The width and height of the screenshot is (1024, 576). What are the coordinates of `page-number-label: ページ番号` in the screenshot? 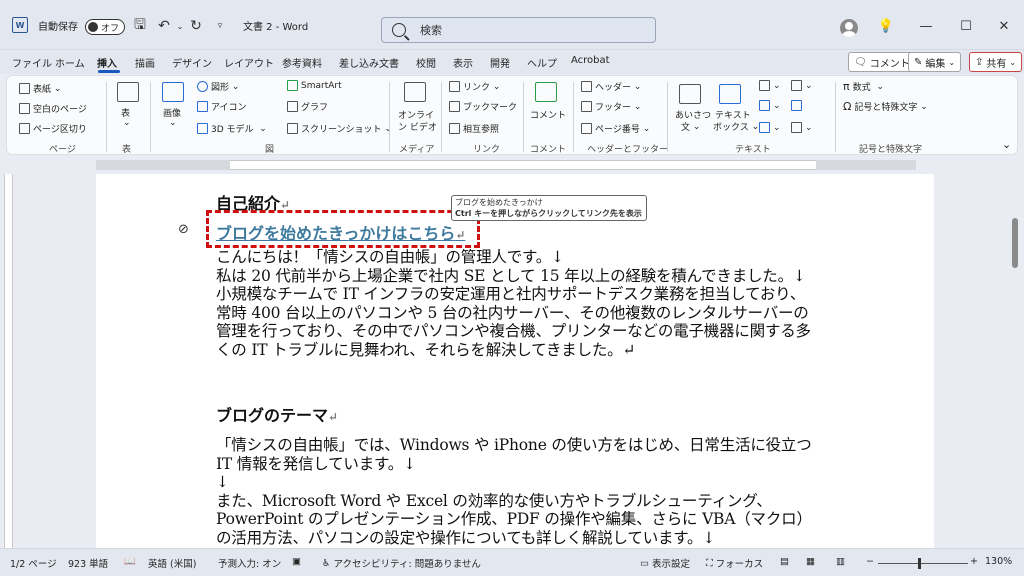 It's located at (617, 130).